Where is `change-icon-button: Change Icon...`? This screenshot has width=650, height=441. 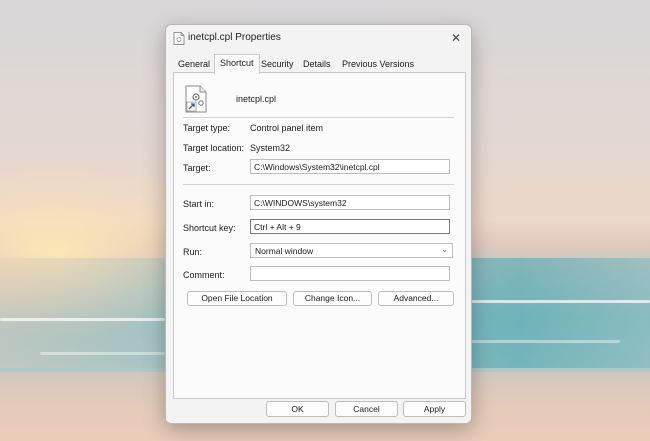 change-icon-button: Change Icon... is located at coordinates (332, 298).